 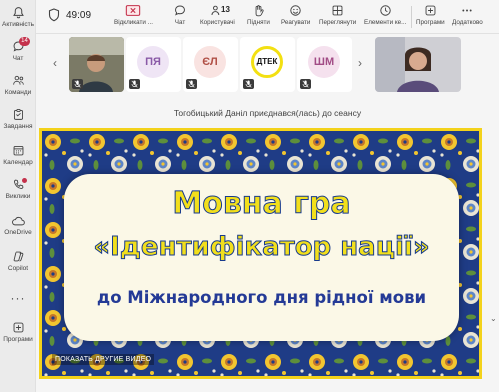 I want to click on rail-item-onedrive: OneDrive, so click(x=18, y=225).